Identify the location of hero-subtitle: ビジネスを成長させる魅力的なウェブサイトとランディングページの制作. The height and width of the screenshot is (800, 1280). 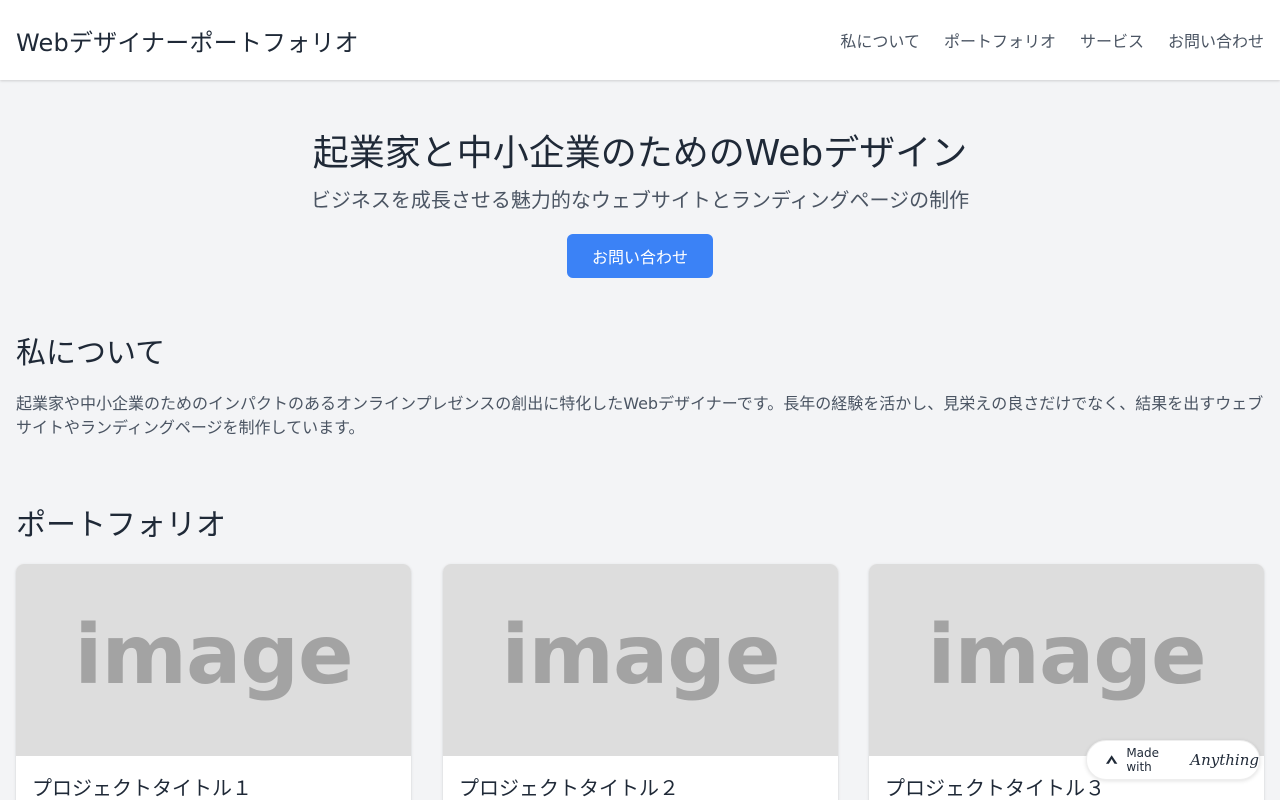
(640, 200).